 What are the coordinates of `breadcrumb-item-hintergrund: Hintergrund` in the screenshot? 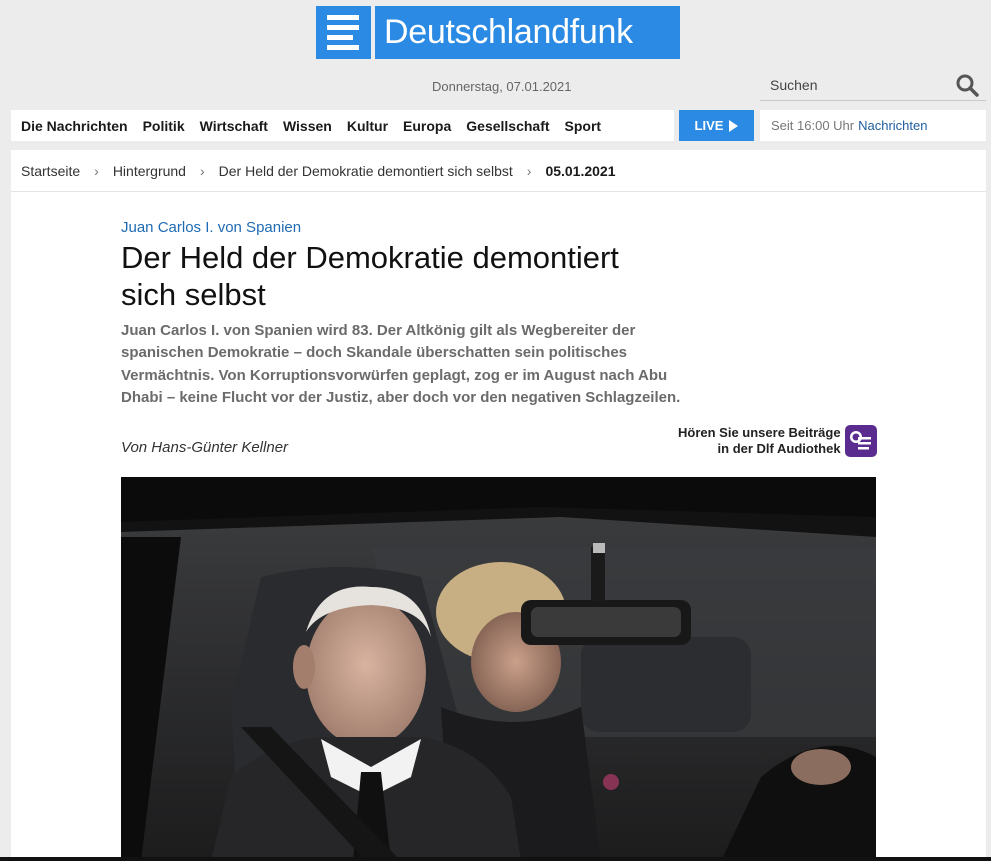 It's located at (149, 171).